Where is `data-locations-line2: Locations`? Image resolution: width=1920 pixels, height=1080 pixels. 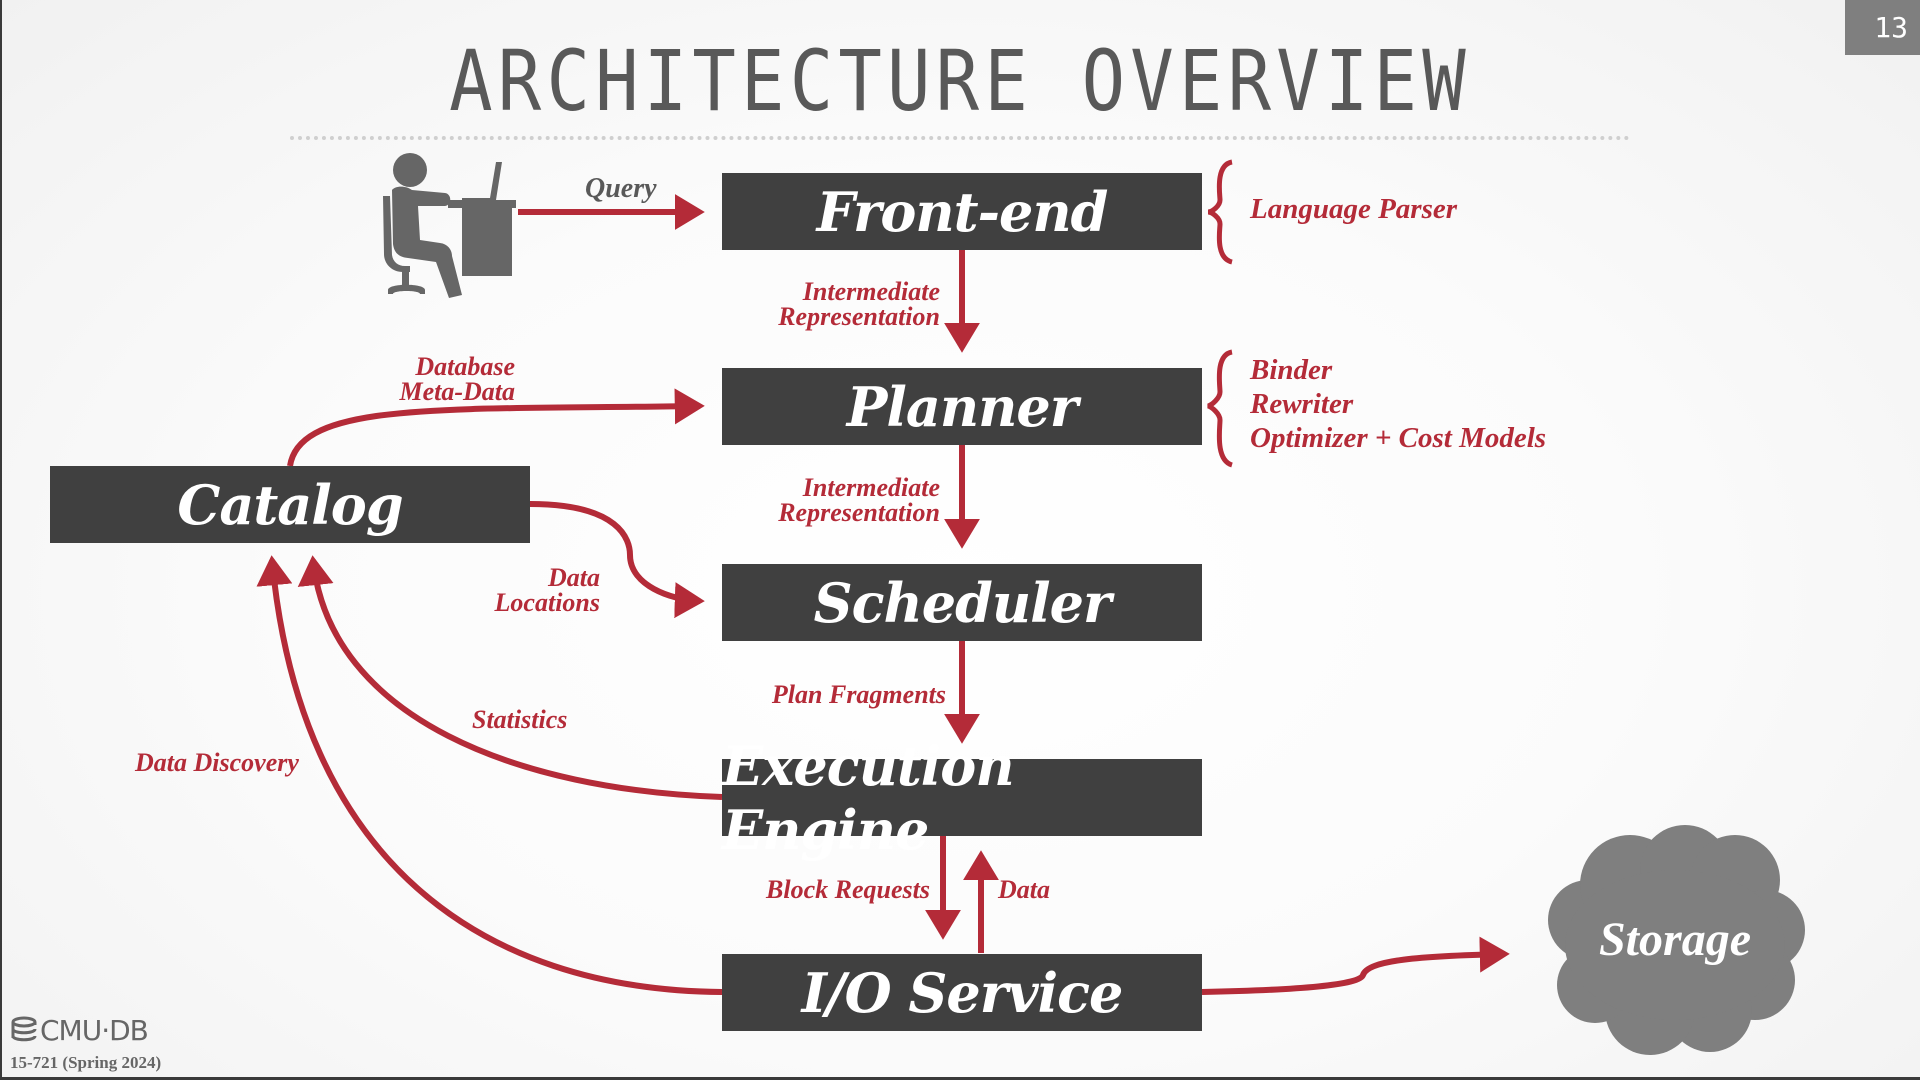
data-locations-line2: Locations is located at coordinates (547, 602).